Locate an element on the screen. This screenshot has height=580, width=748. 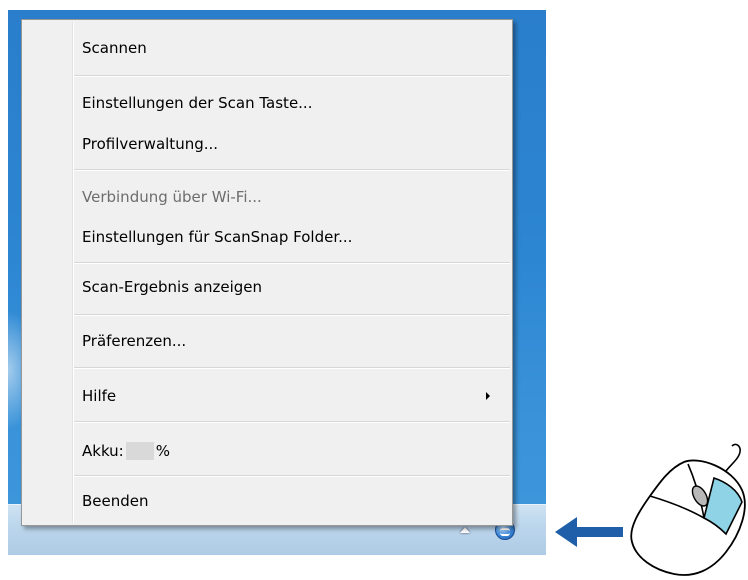
battery-percent-sign: % is located at coordinates (162, 451).